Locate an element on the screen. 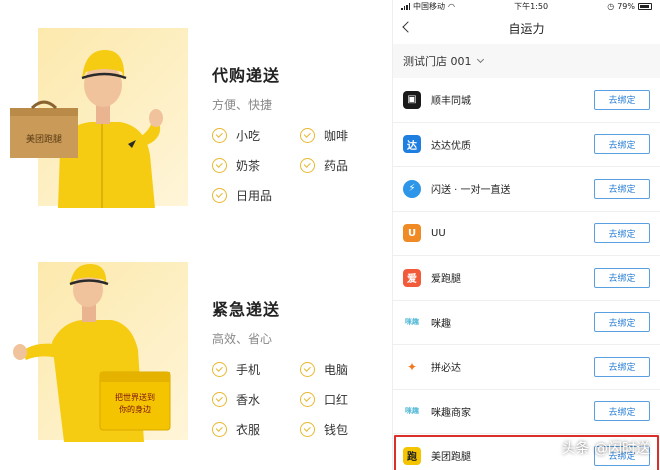  alarm-icon: ◷ is located at coordinates (611, 6).